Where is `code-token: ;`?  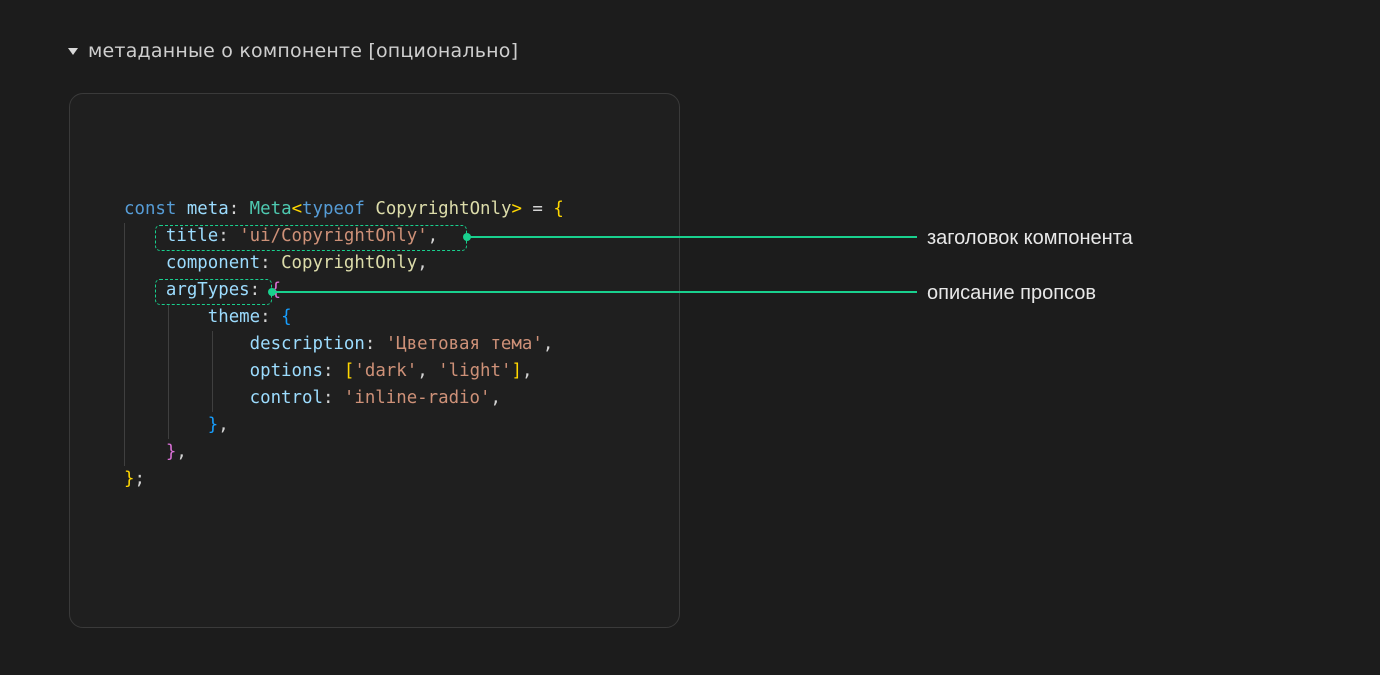
code-token: ; is located at coordinates (139, 479).